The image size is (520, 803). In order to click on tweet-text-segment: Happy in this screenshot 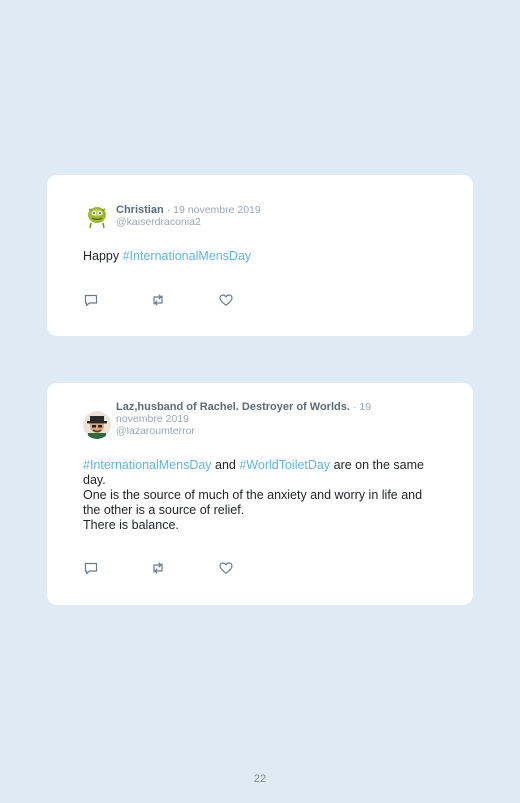, I will do `click(103, 256)`.